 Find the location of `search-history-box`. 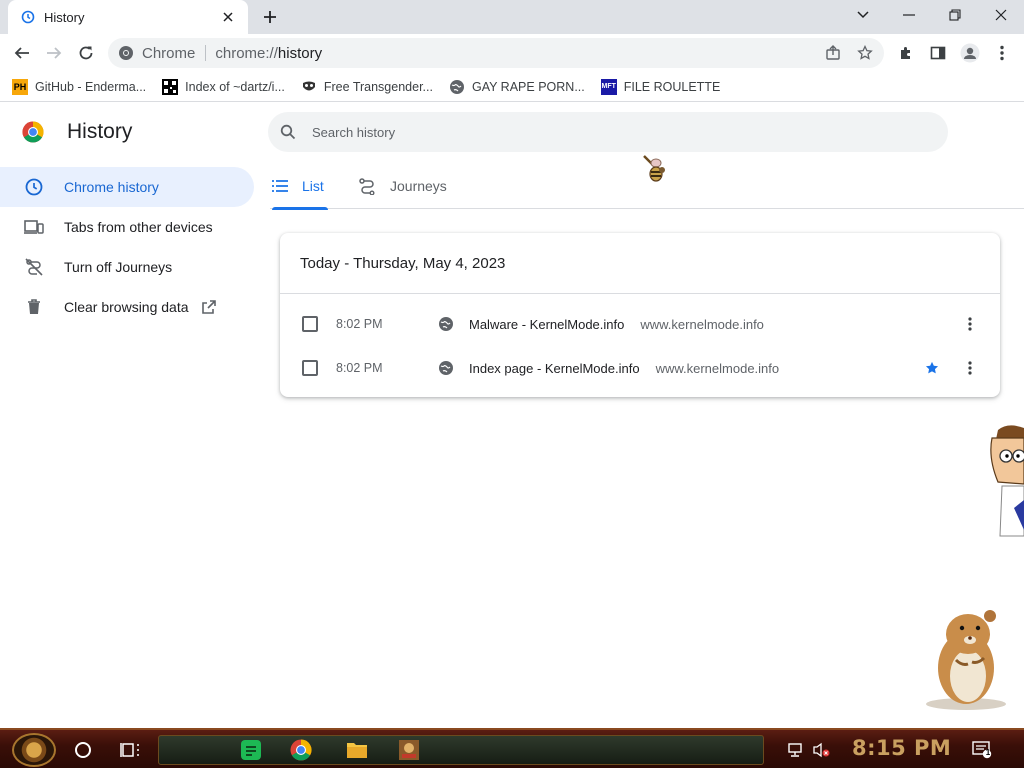

search-history-box is located at coordinates (608, 132).